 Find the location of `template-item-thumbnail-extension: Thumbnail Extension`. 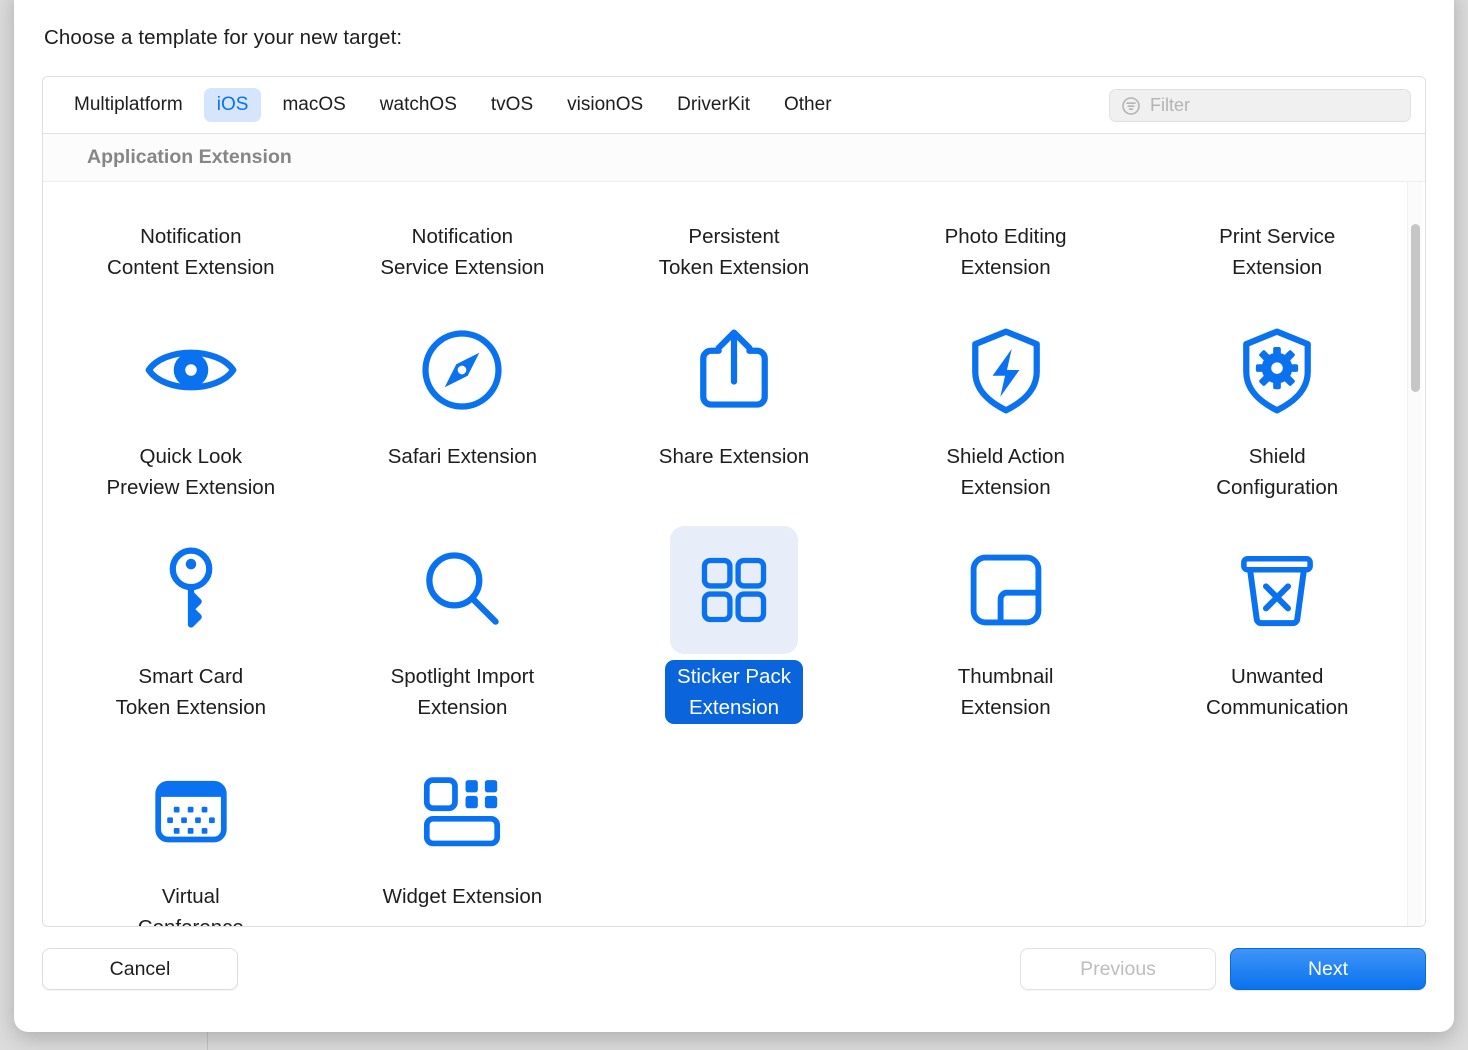

template-item-thumbnail-extension: Thumbnail Extension is located at coordinates (1006, 620).